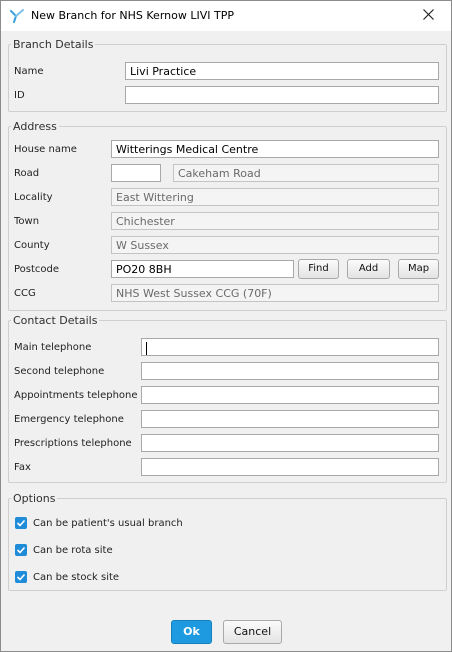 The width and height of the screenshot is (452, 652). I want to click on town-field: Chichester, so click(275, 221).